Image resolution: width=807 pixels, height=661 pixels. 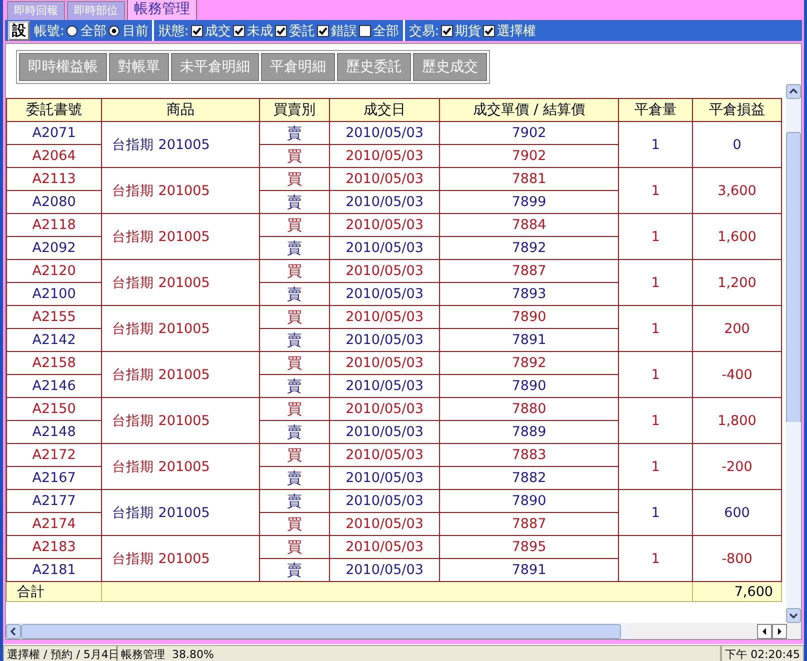 I want to click on report-button: 對帳單, so click(x=139, y=67).